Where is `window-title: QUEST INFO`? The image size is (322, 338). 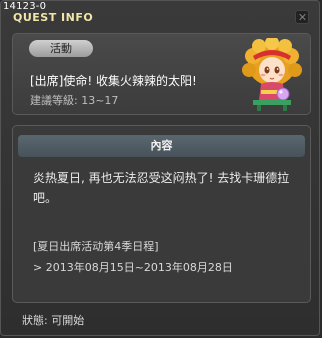
window-title: QUEST INFO is located at coordinates (53, 17).